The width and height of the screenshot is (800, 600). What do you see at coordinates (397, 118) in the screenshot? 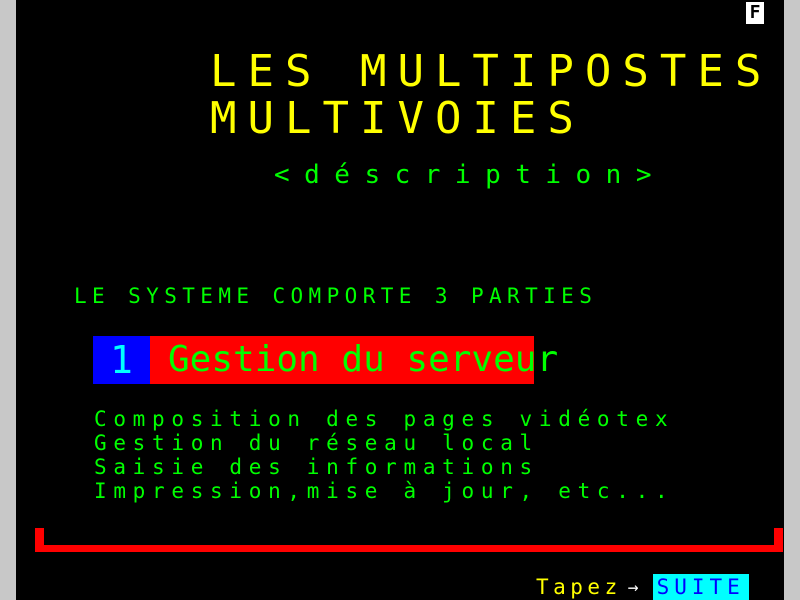
I see `page-title-line2: MULTIVOIES` at bounding box center [397, 118].